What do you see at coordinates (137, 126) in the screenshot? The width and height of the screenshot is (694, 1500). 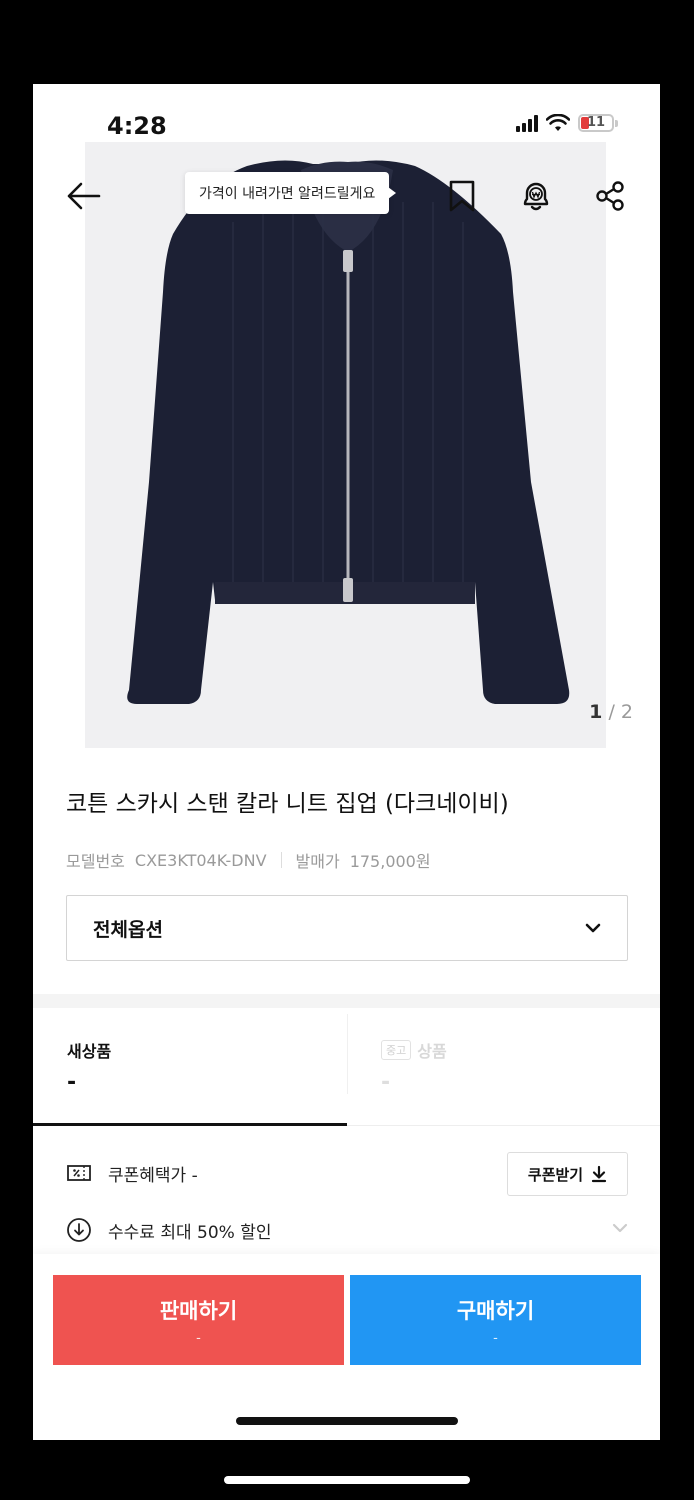 I see `status-time: 4:28` at bounding box center [137, 126].